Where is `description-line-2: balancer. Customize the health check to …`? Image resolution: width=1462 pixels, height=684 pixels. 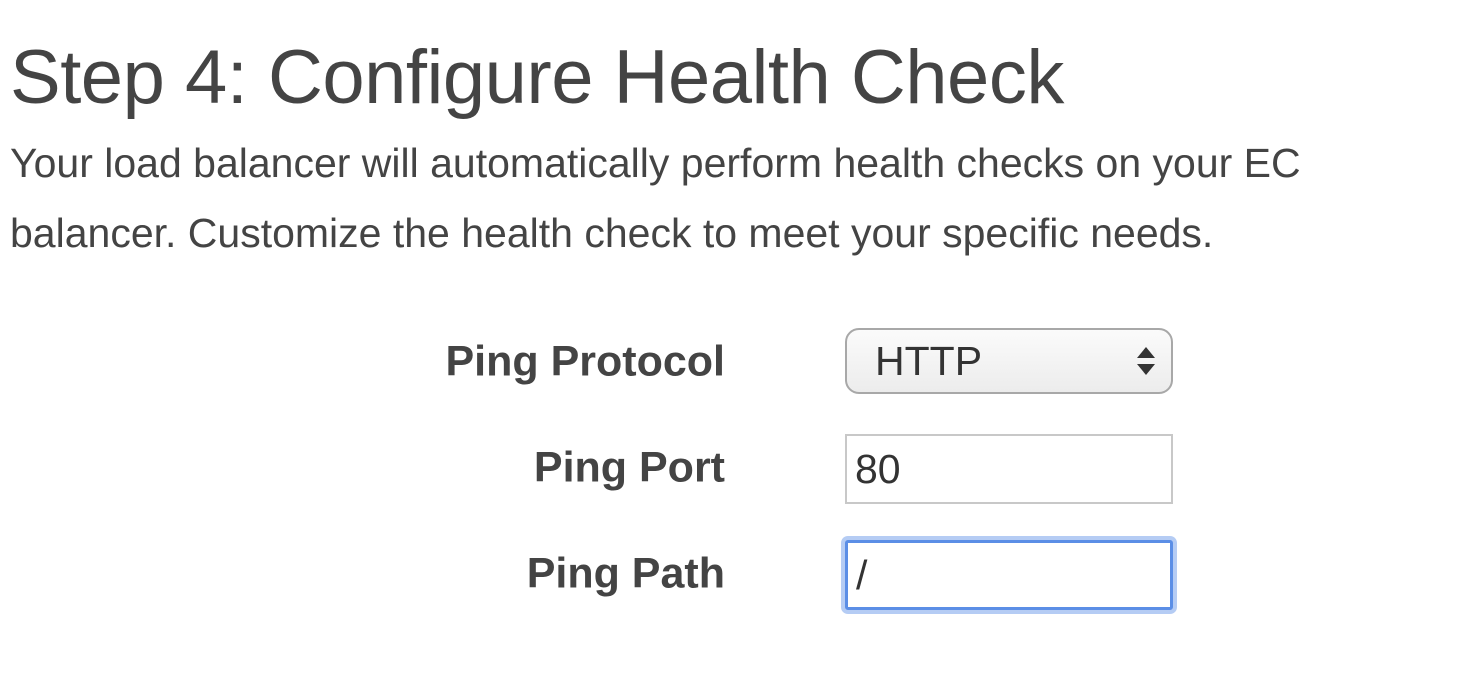 description-line-2: balancer. Customize the health check to … is located at coordinates (612, 233).